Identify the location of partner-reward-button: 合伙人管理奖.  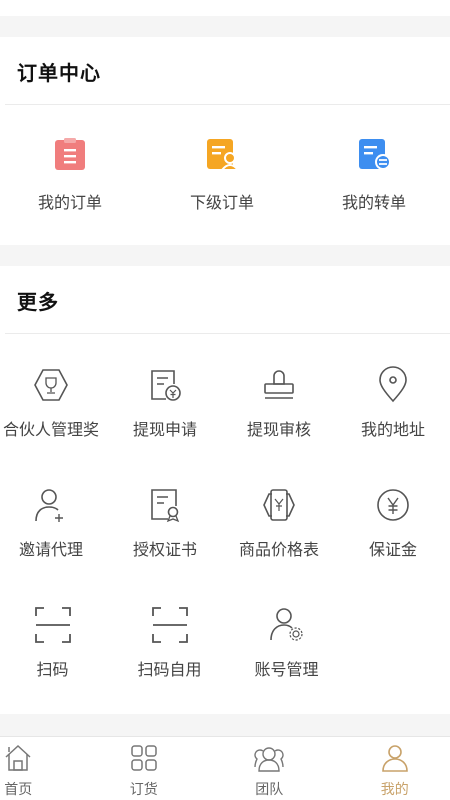
(54, 426).